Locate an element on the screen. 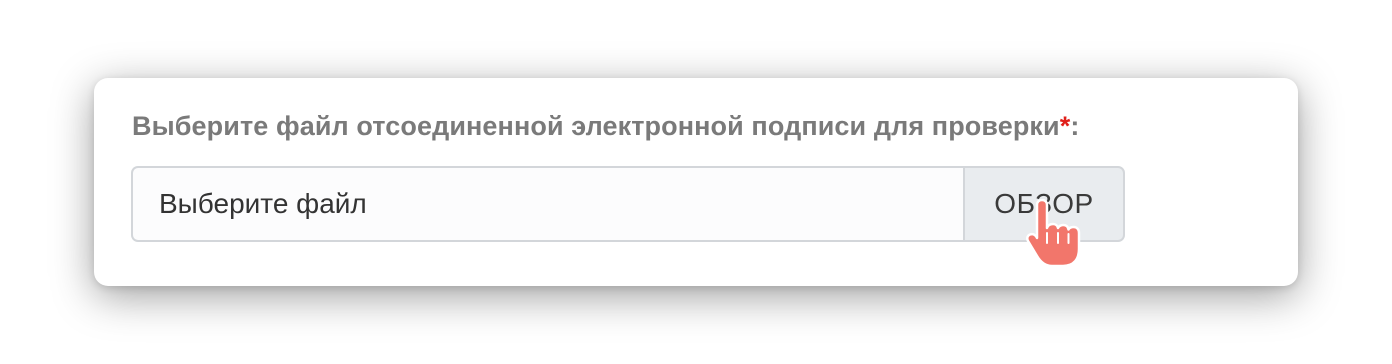 Image resolution: width=1392 pixels, height=364 pixels. file-select-input: Выберите файл is located at coordinates (547, 204).